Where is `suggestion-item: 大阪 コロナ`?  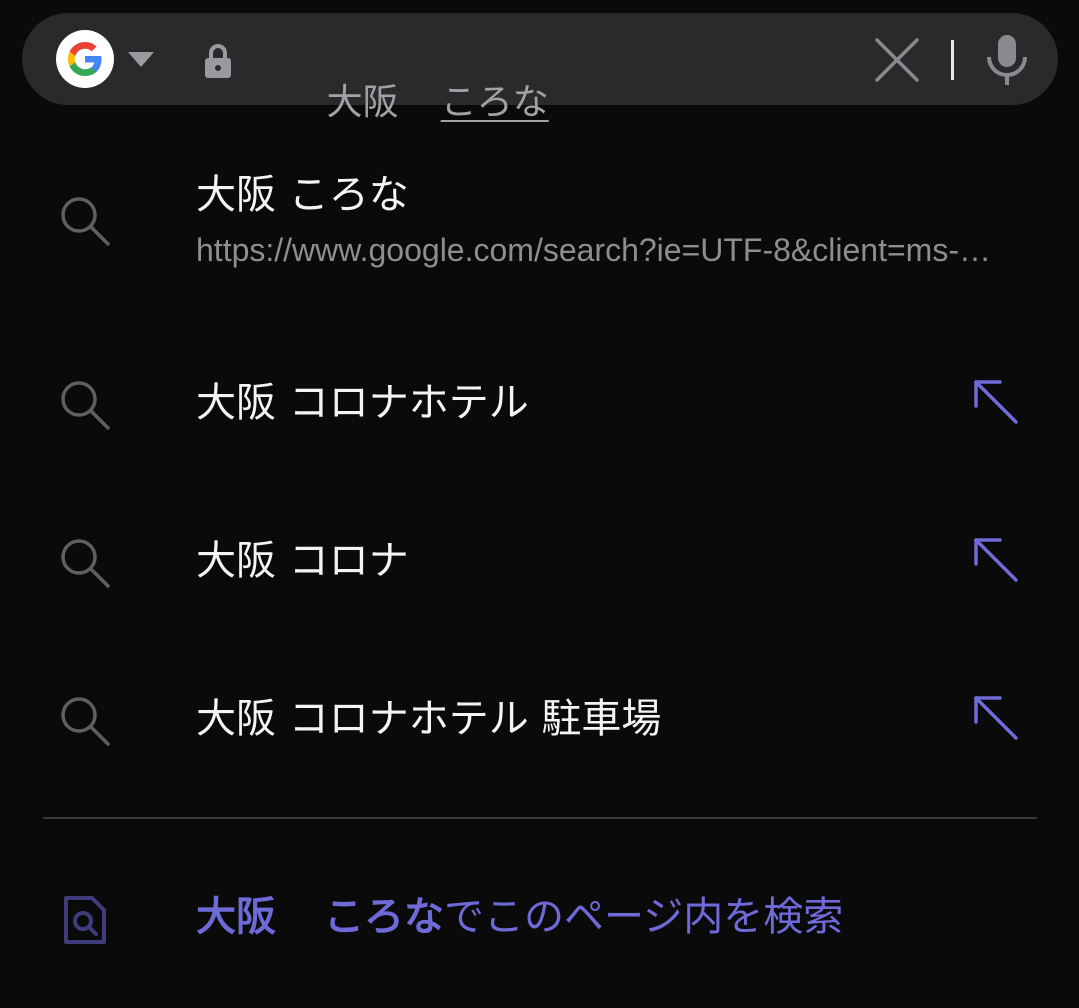 suggestion-item: 大阪 コロナ is located at coordinates (539, 563).